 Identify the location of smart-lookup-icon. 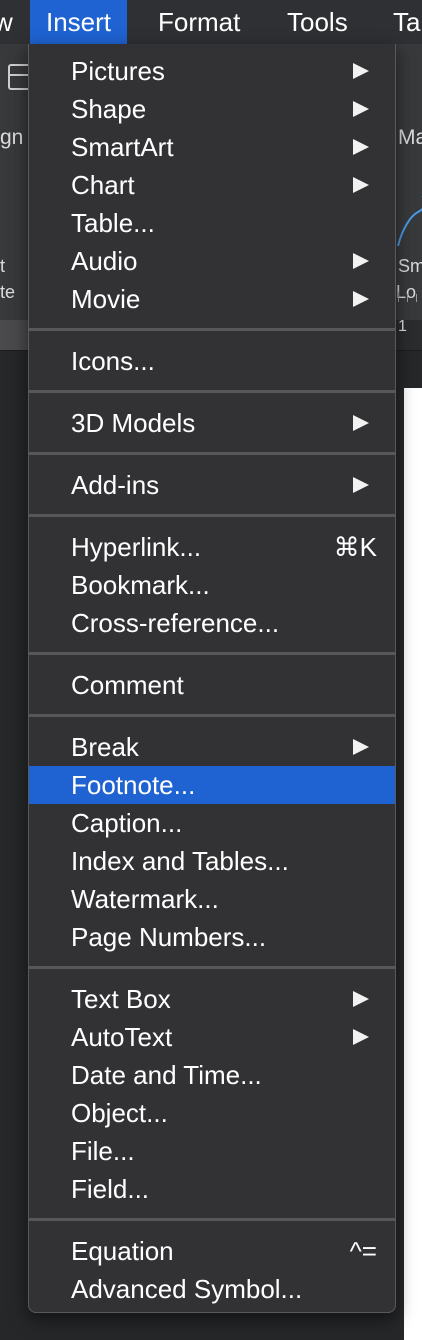
(409, 220).